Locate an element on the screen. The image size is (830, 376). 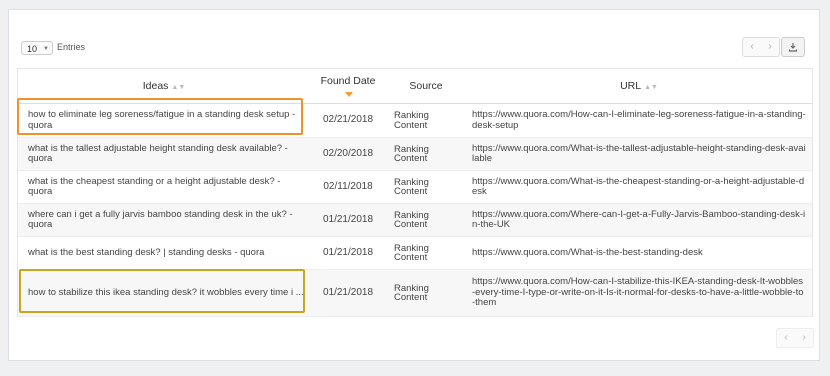
sort-descending-icon is located at coordinates (349, 94).